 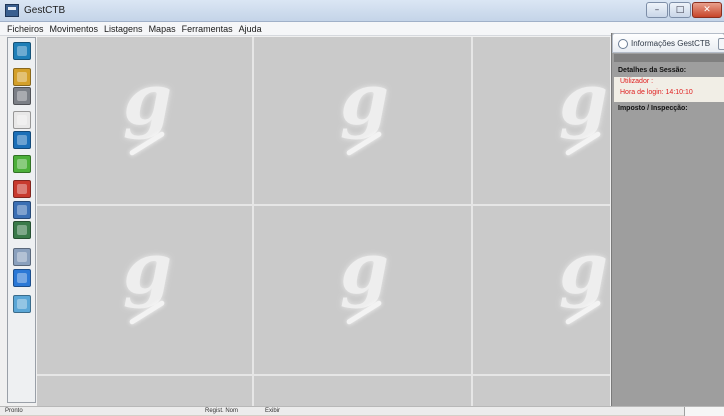 What do you see at coordinates (22, 51) in the screenshot?
I see `pencil-icon` at bounding box center [22, 51].